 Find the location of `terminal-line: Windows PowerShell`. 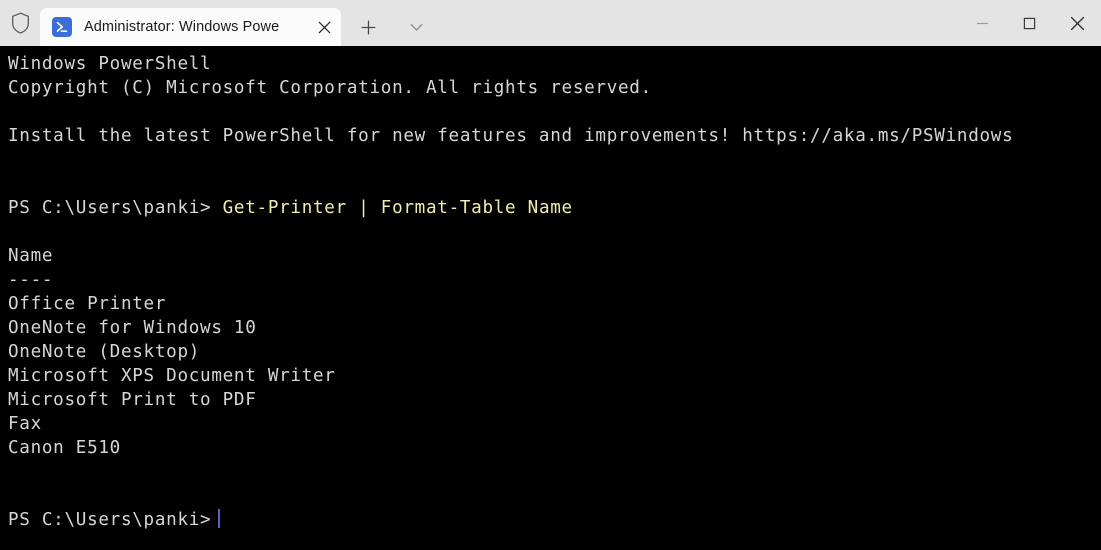

terminal-line: Windows PowerShell is located at coordinates (554, 64).